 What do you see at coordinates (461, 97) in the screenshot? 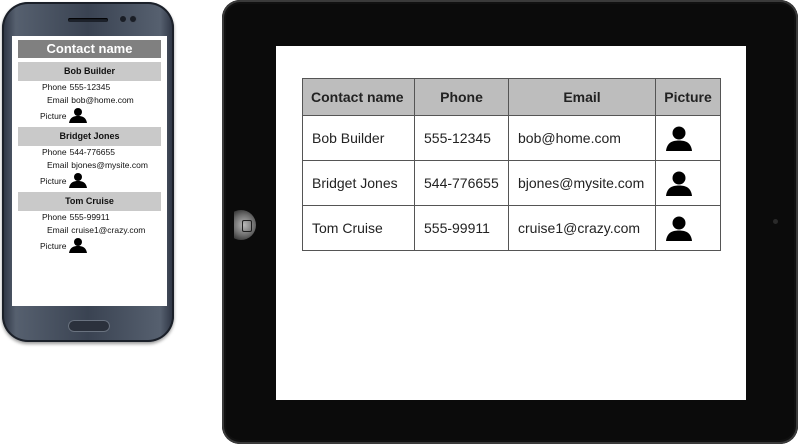
I see `column-header-phone: Phone` at bounding box center [461, 97].